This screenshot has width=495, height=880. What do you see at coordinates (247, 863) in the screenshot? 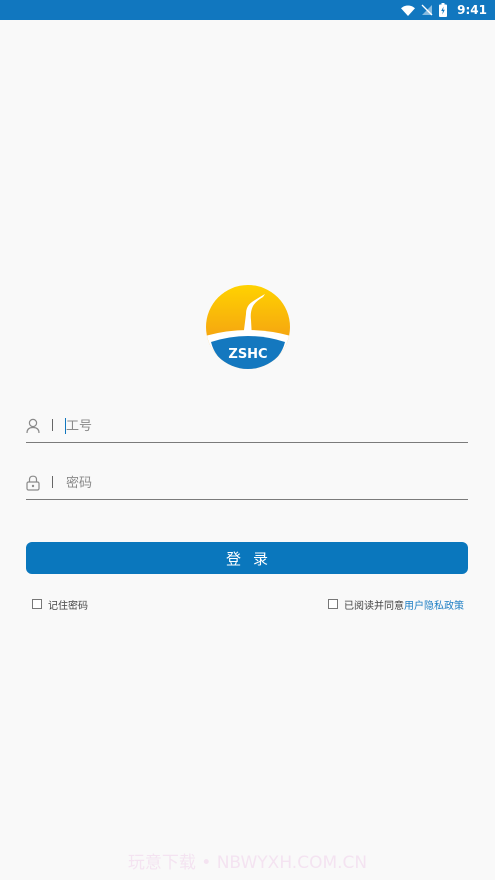
I see `watermark: 玩意下载 • NBWYXH.COM.CN` at bounding box center [247, 863].